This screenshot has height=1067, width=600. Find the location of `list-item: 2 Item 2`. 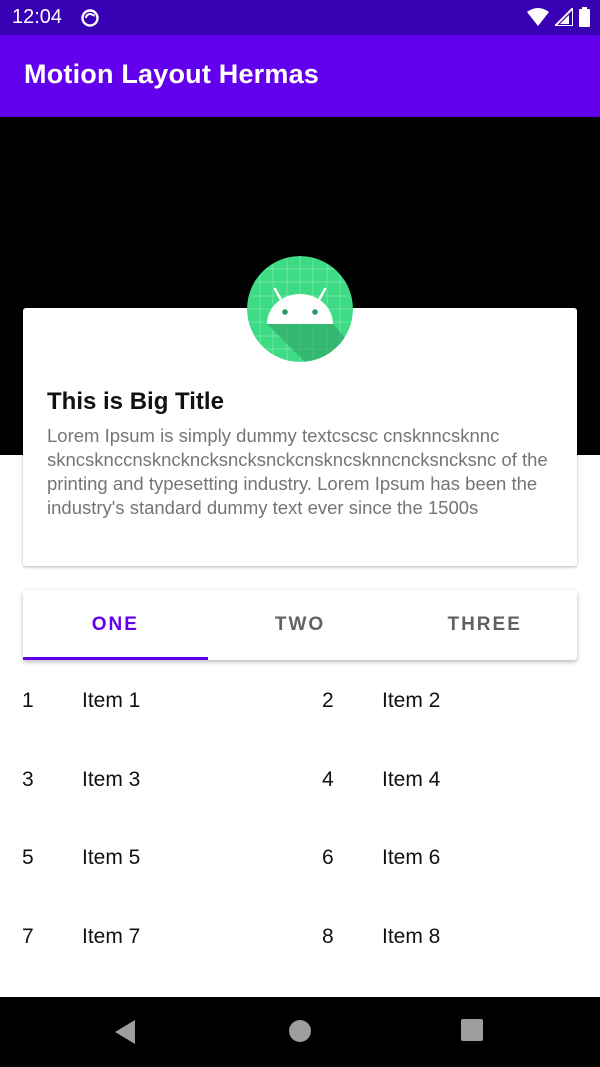

list-item: 2 Item 2 is located at coordinates (450, 702).